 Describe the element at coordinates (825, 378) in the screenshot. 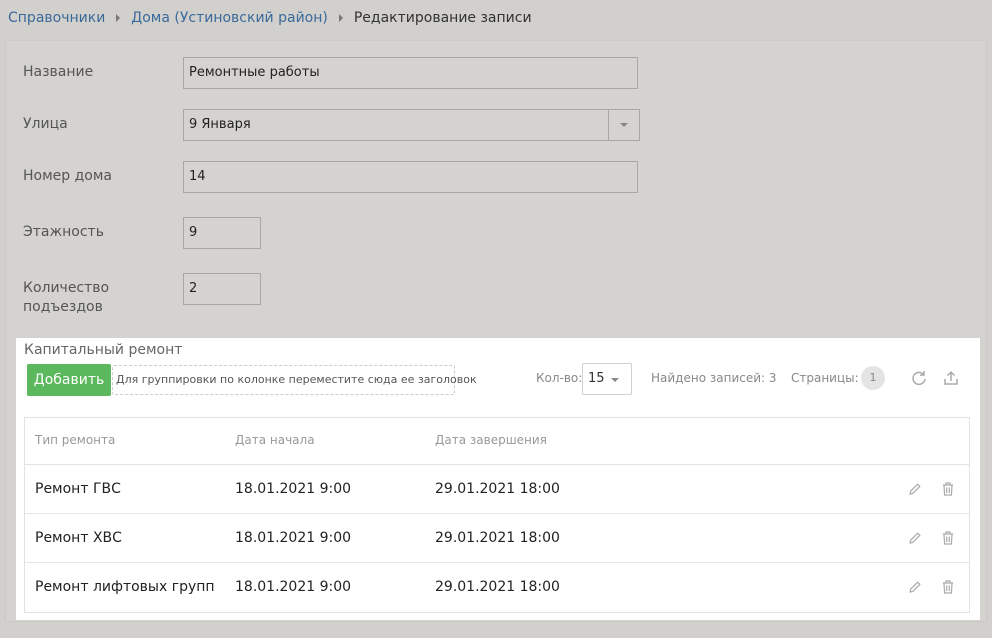

I see `pages-label: Страницы:` at that location.